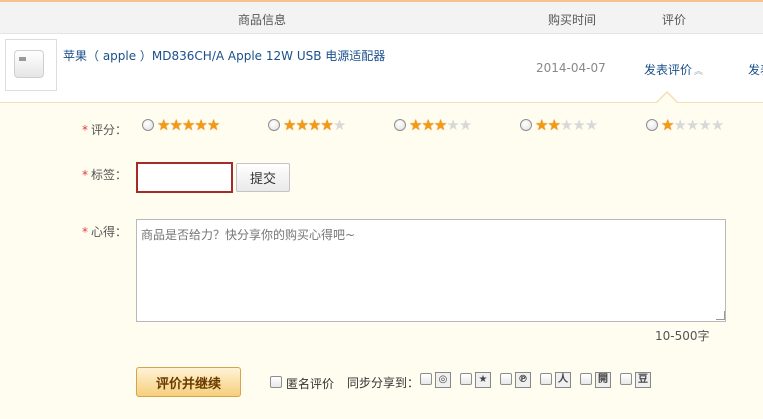 The image size is (763, 419). What do you see at coordinates (310, 384) in the screenshot?
I see `anonymous-label: 匿名评价` at bounding box center [310, 384].